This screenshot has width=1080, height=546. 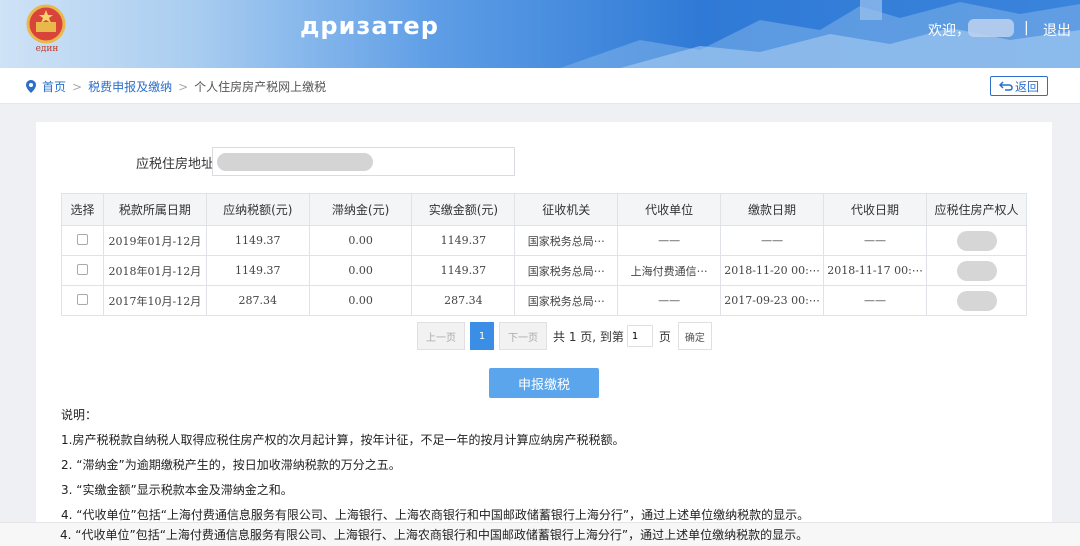 What do you see at coordinates (257, 209) in the screenshot?
I see `col-header-tax-due: 应纳税额(元)` at bounding box center [257, 209].